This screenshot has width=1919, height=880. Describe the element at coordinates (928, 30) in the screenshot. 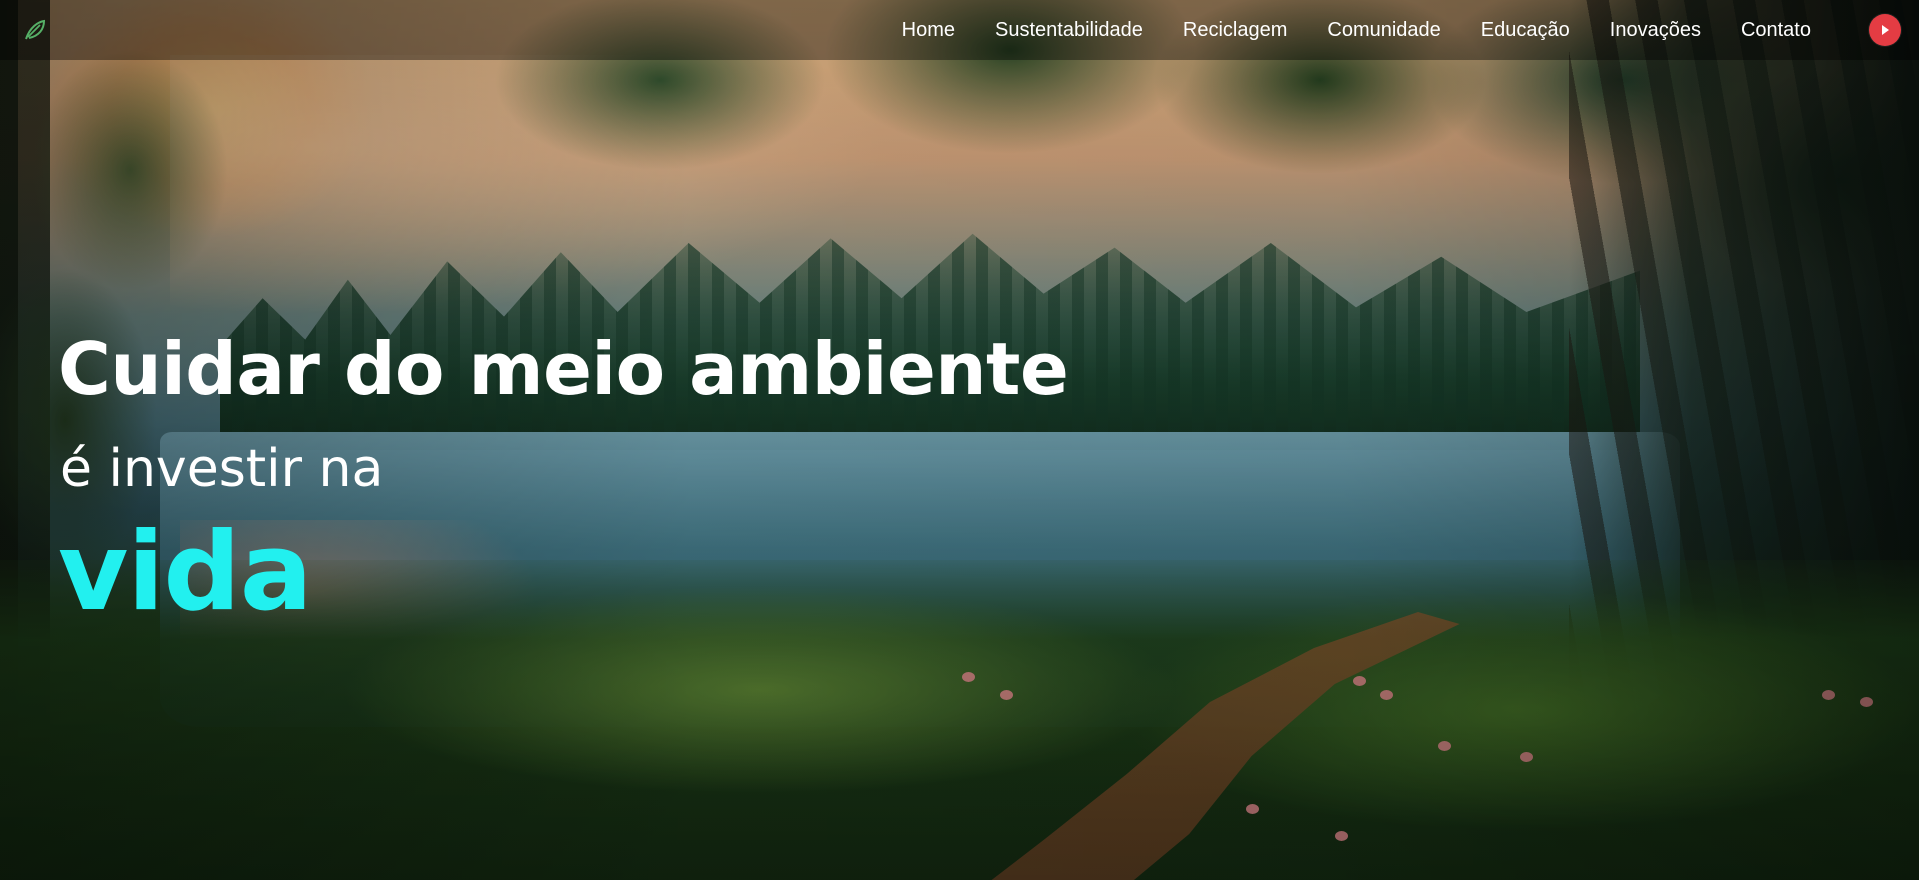

I see `nav-home: Home` at that location.